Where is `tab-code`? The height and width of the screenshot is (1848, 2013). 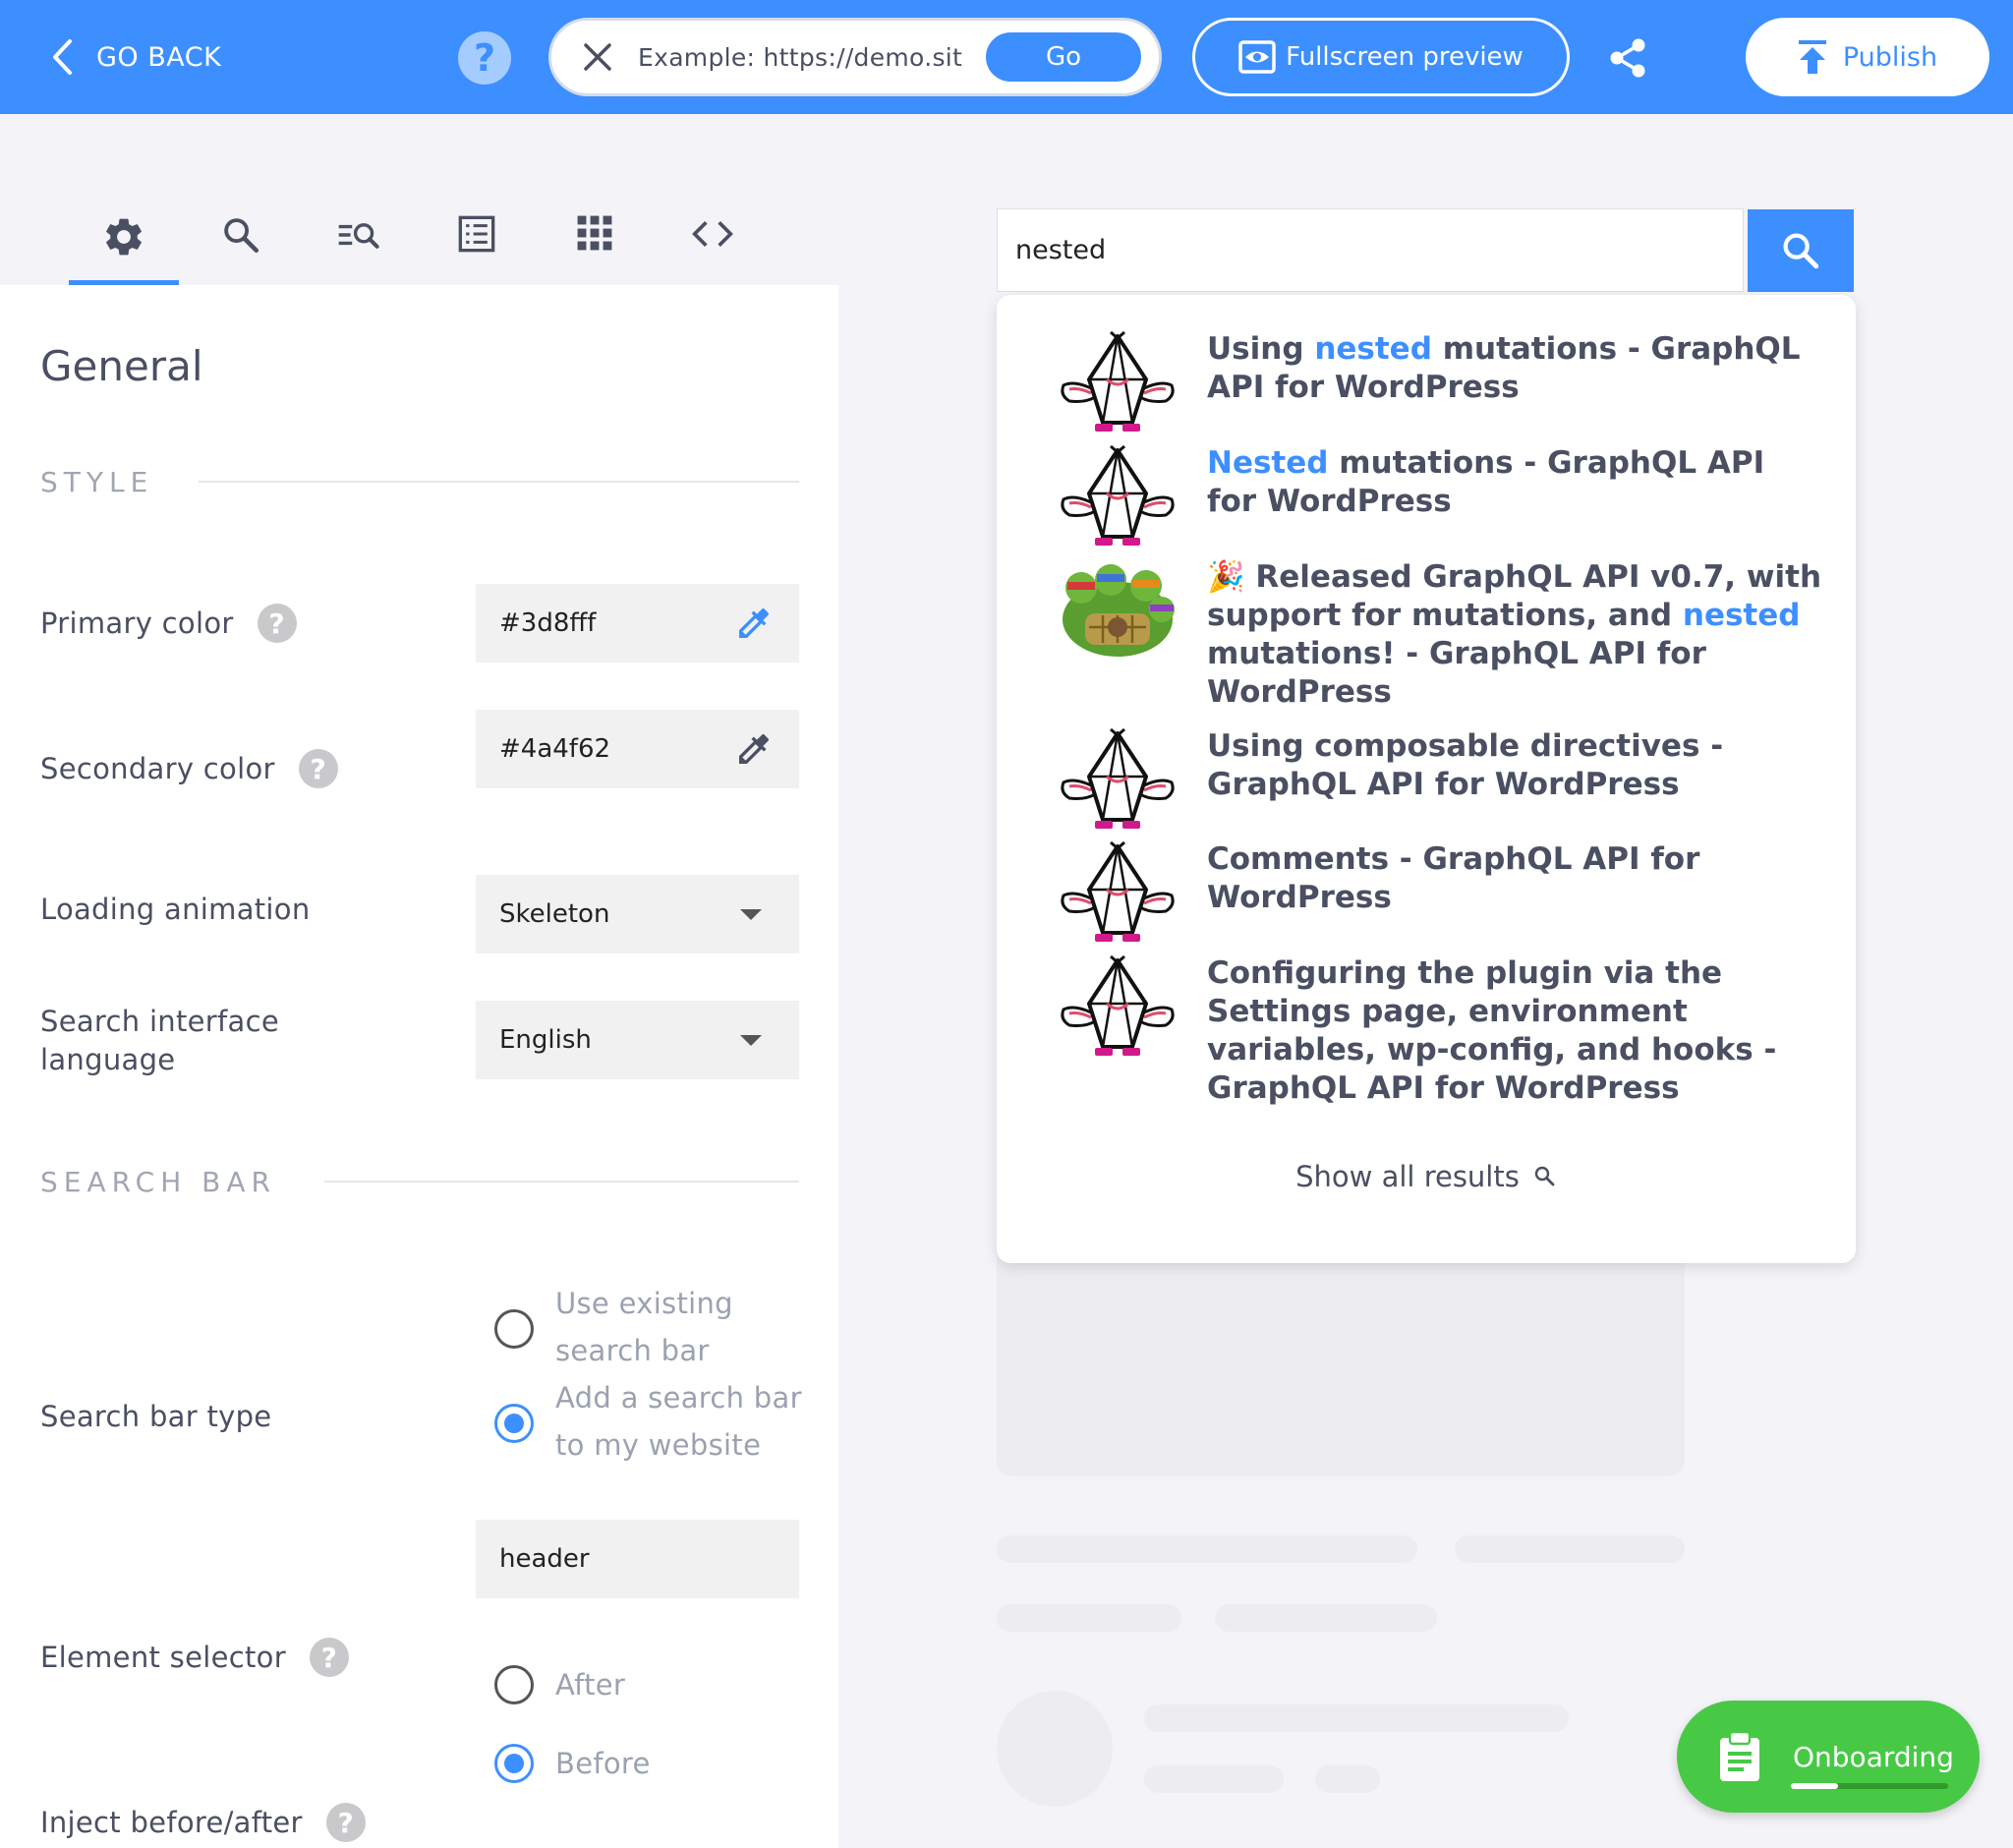 tab-code is located at coordinates (713, 241).